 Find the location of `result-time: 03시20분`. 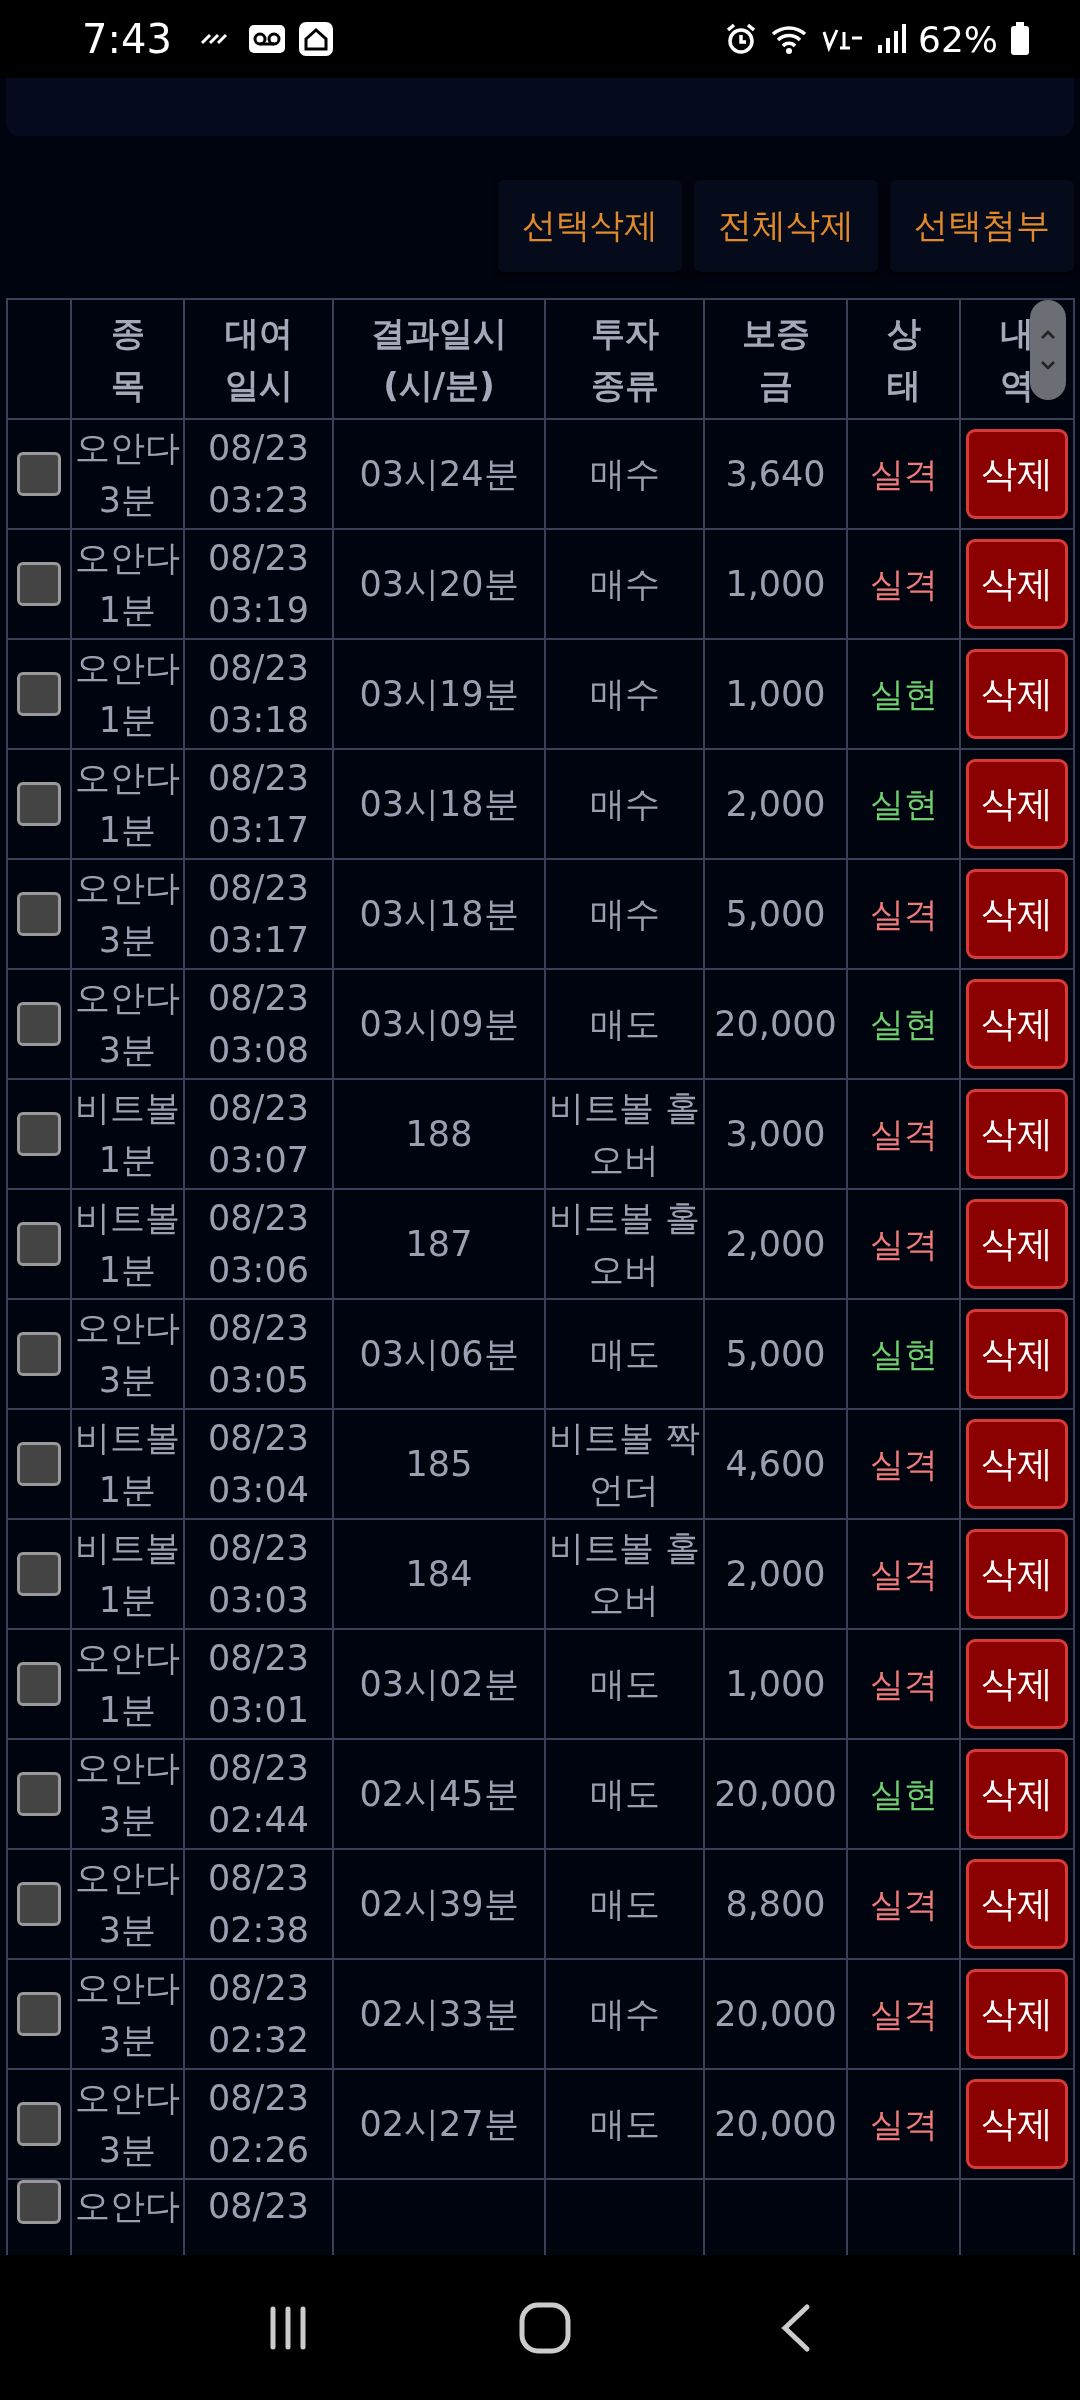

result-time: 03시20분 is located at coordinates (439, 584).